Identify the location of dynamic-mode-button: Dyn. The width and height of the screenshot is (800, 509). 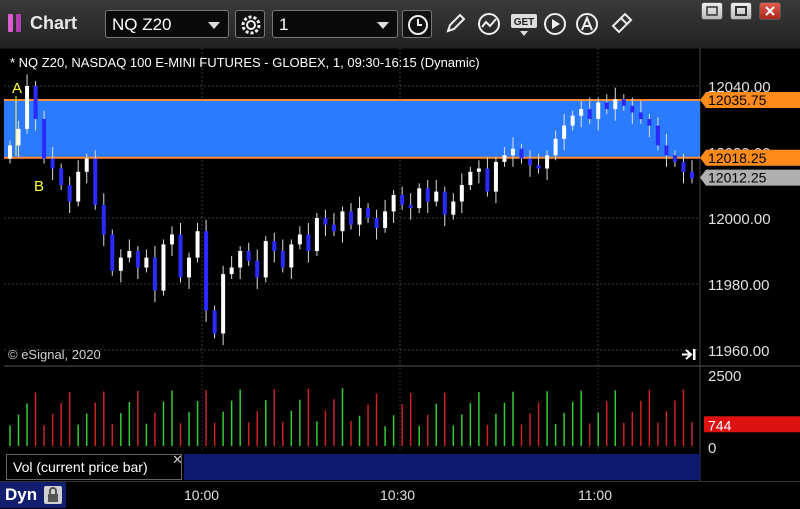
(33, 495).